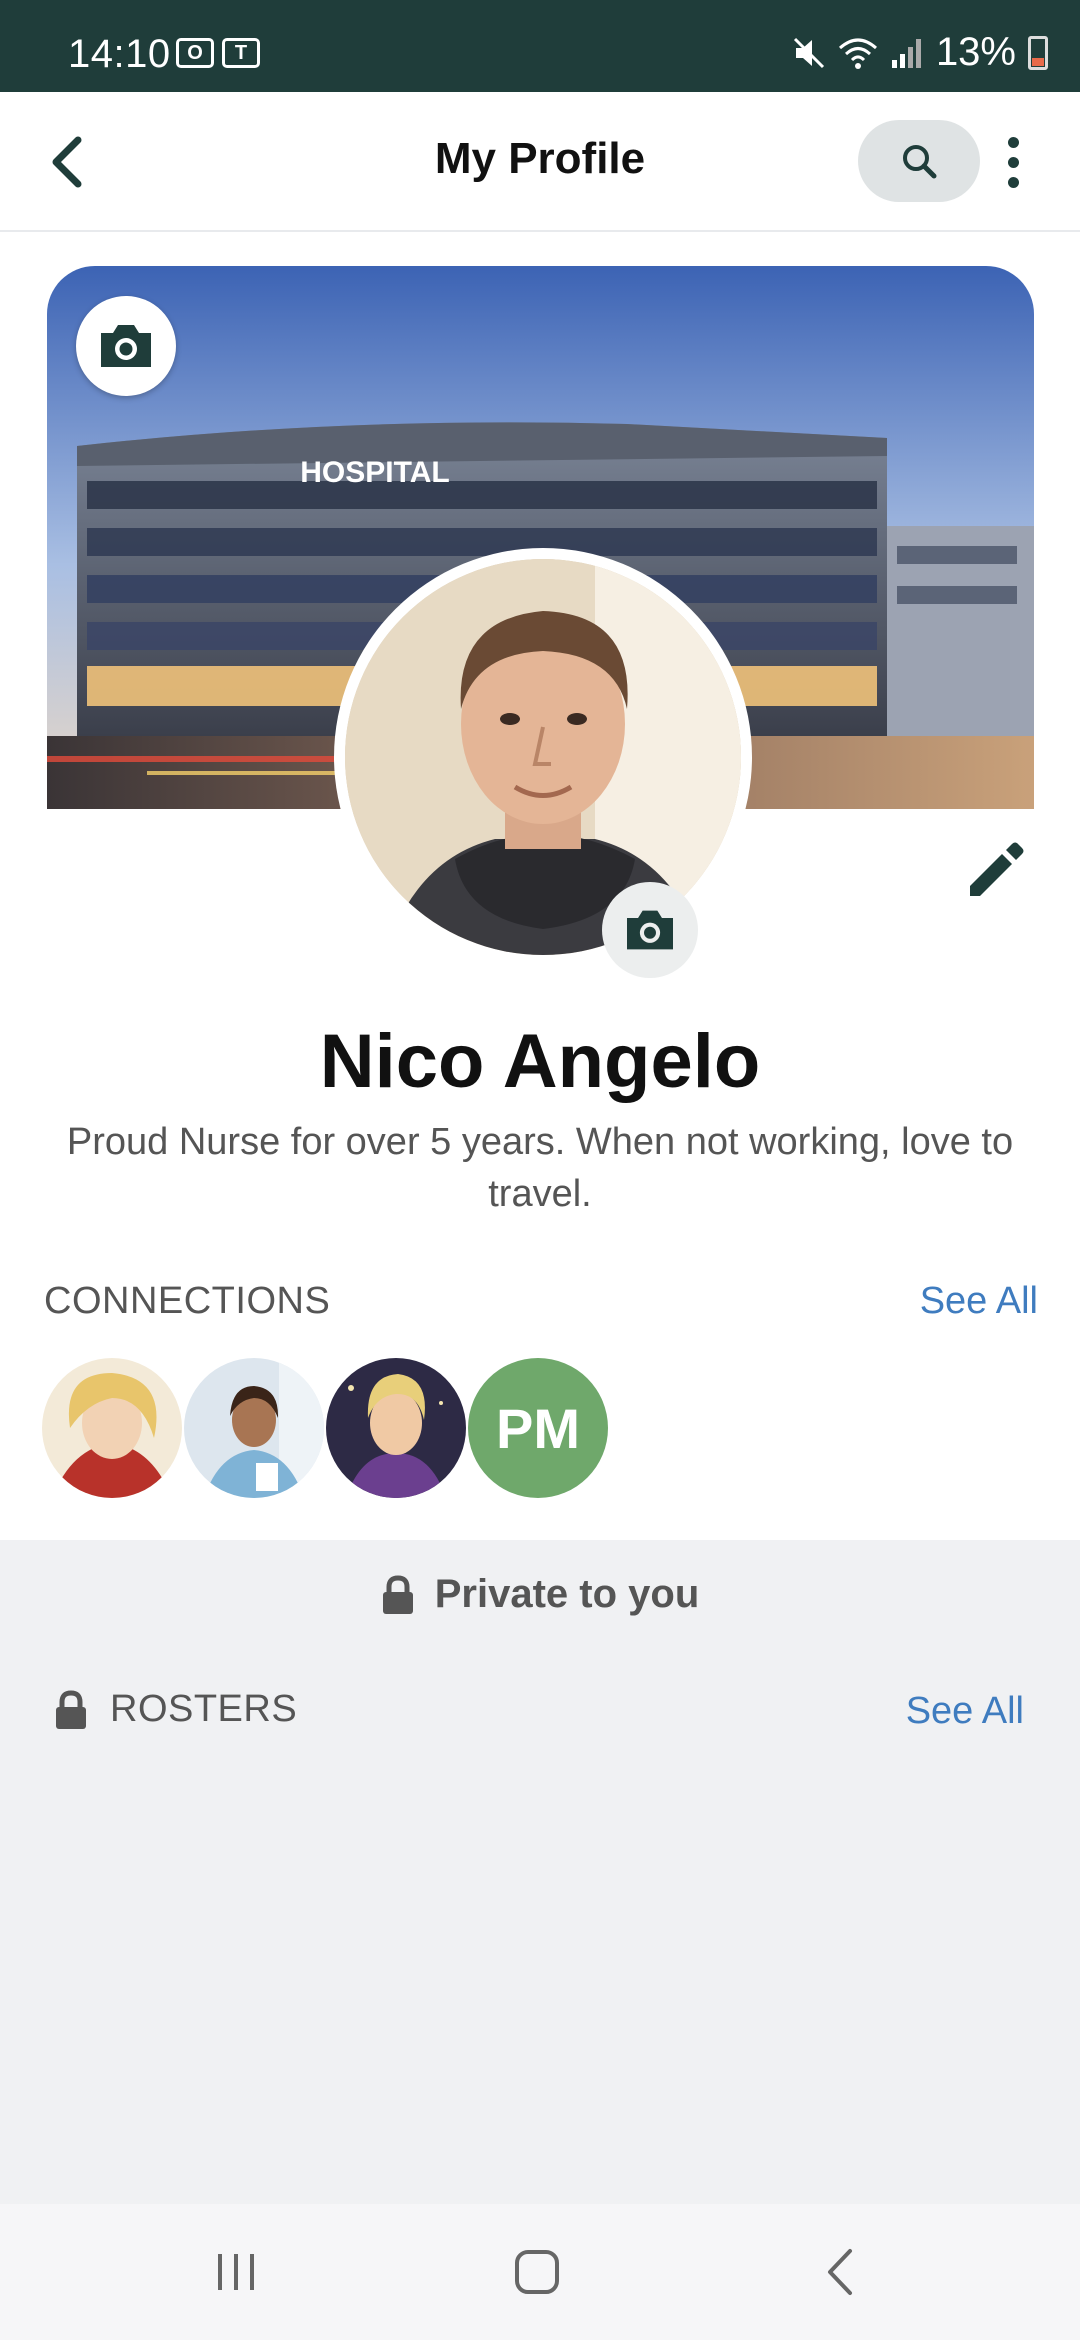 The width and height of the screenshot is (1080, 2340). I want to click on hospital-sign: HOSPITAL, so click(374, 472).